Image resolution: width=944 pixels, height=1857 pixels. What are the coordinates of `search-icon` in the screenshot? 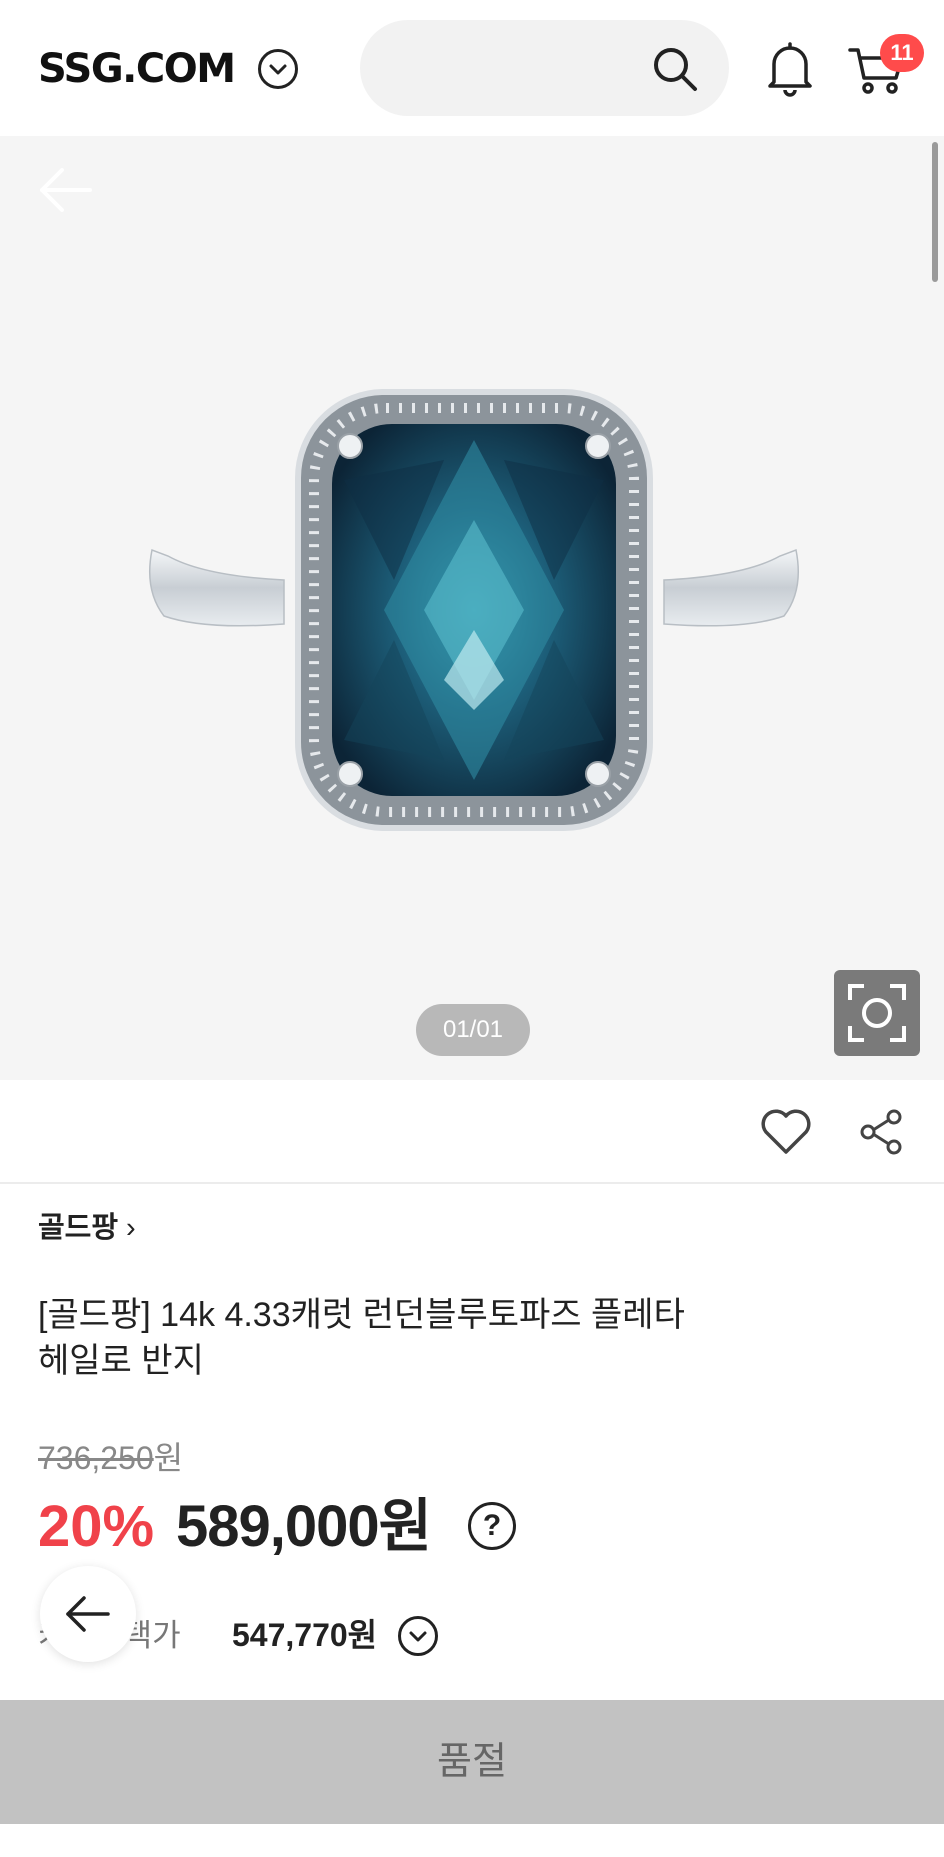 It's located at (675, 69).